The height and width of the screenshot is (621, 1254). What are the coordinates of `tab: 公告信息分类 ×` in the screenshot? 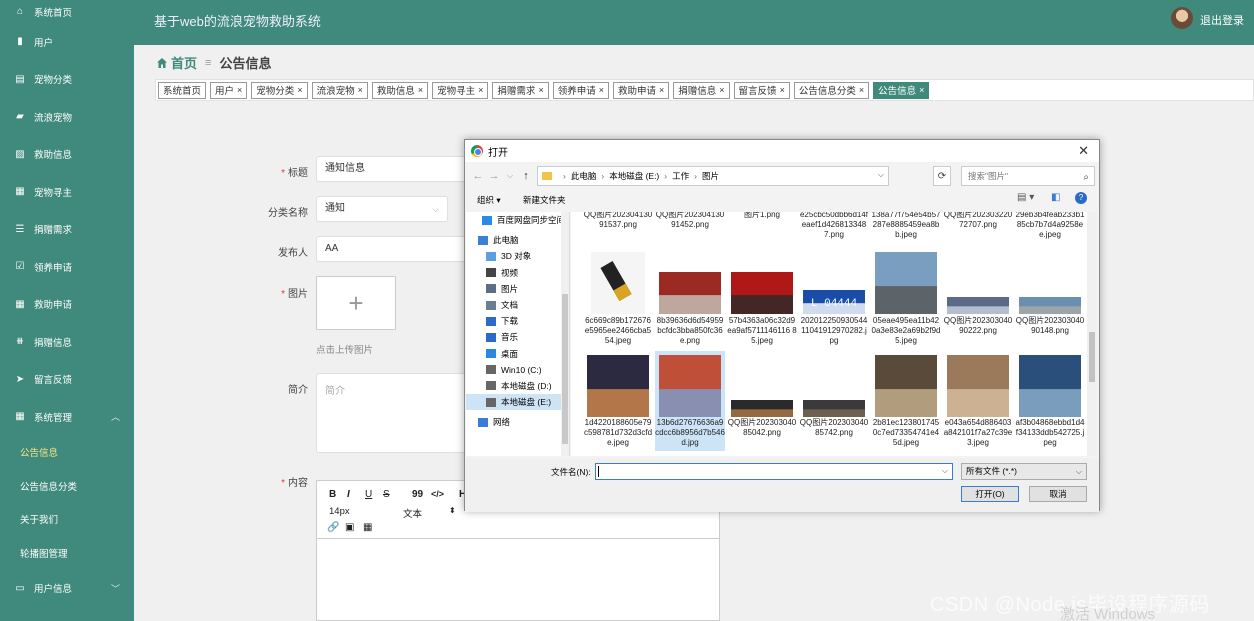 It's located at (831, 90).